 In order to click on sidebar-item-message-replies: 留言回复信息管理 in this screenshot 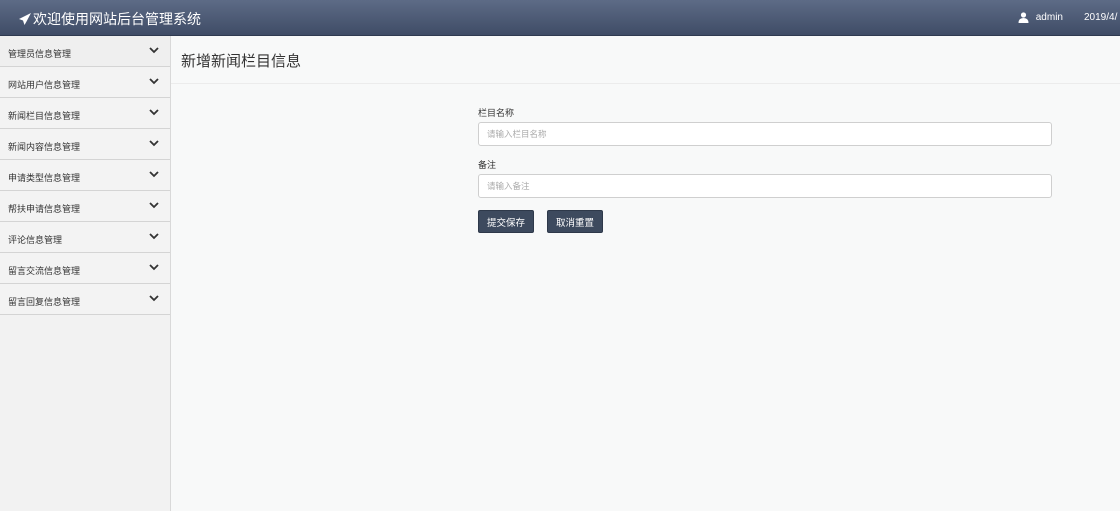, I will do `click(85, 299)`.